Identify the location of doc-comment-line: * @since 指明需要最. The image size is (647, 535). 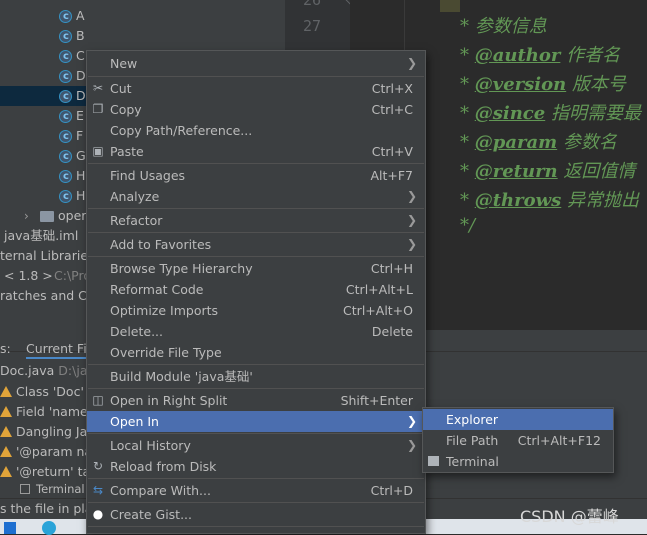
(550, 113).